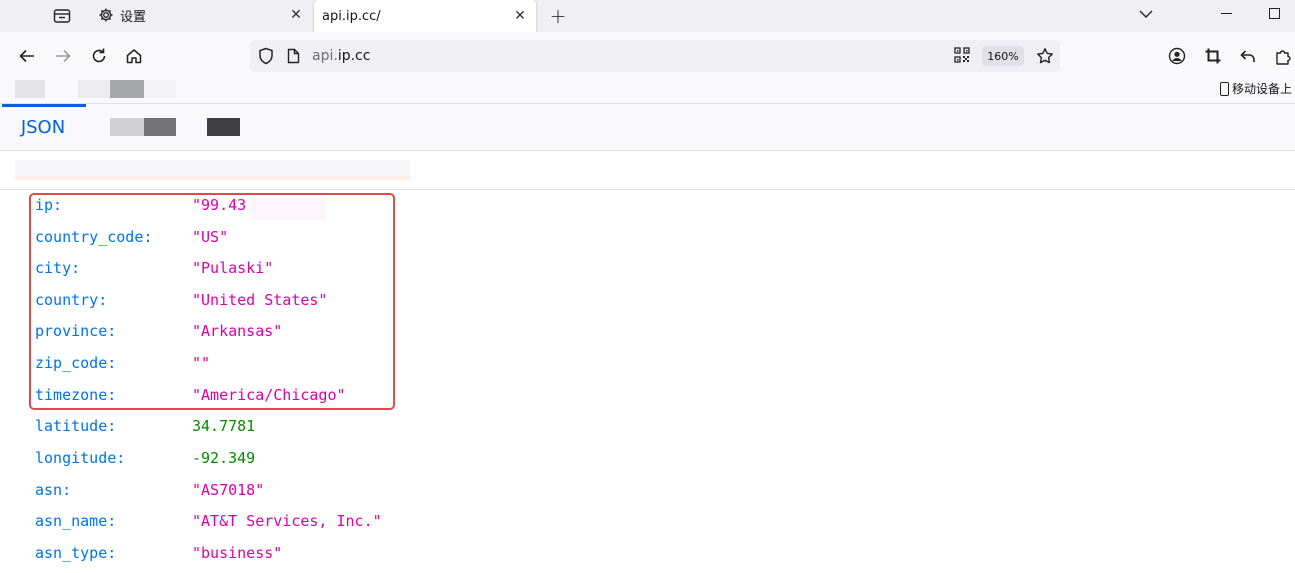  What do you see at coordinates (106, 15) in the screenshot?
I see `gear-icon` at bounding box center [106, 15].